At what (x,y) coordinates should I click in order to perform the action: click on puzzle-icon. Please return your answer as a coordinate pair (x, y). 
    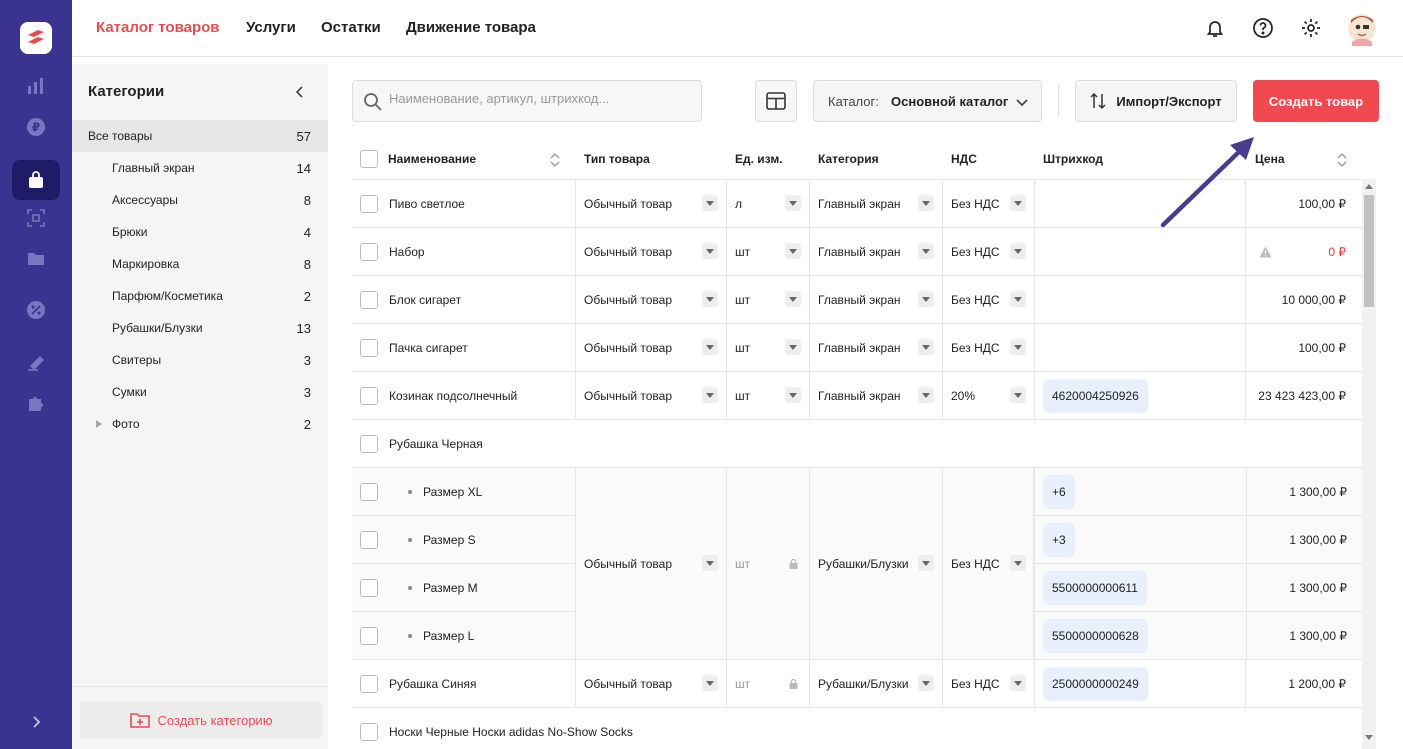
    Looking at the image, I should click on (36, 403).